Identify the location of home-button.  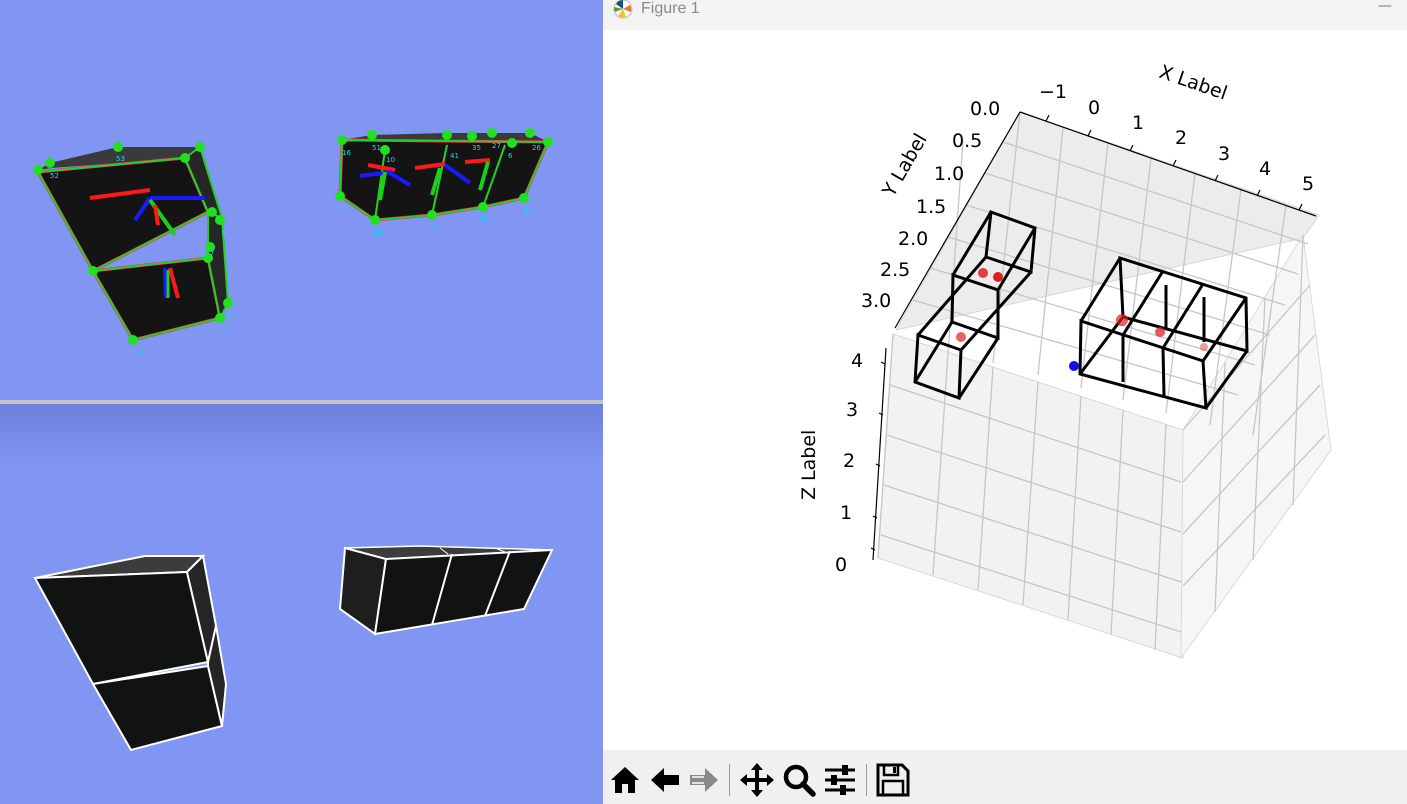
(625, 780).